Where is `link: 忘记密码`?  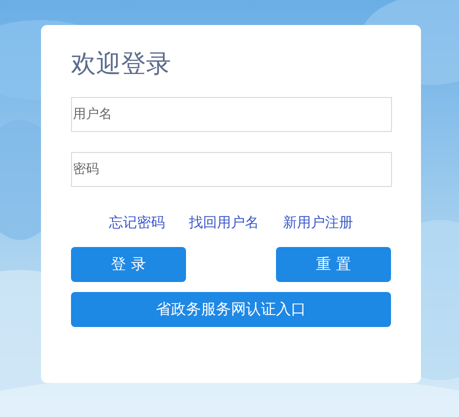
link: 忘记密码 is located at coordinates (137, 223).